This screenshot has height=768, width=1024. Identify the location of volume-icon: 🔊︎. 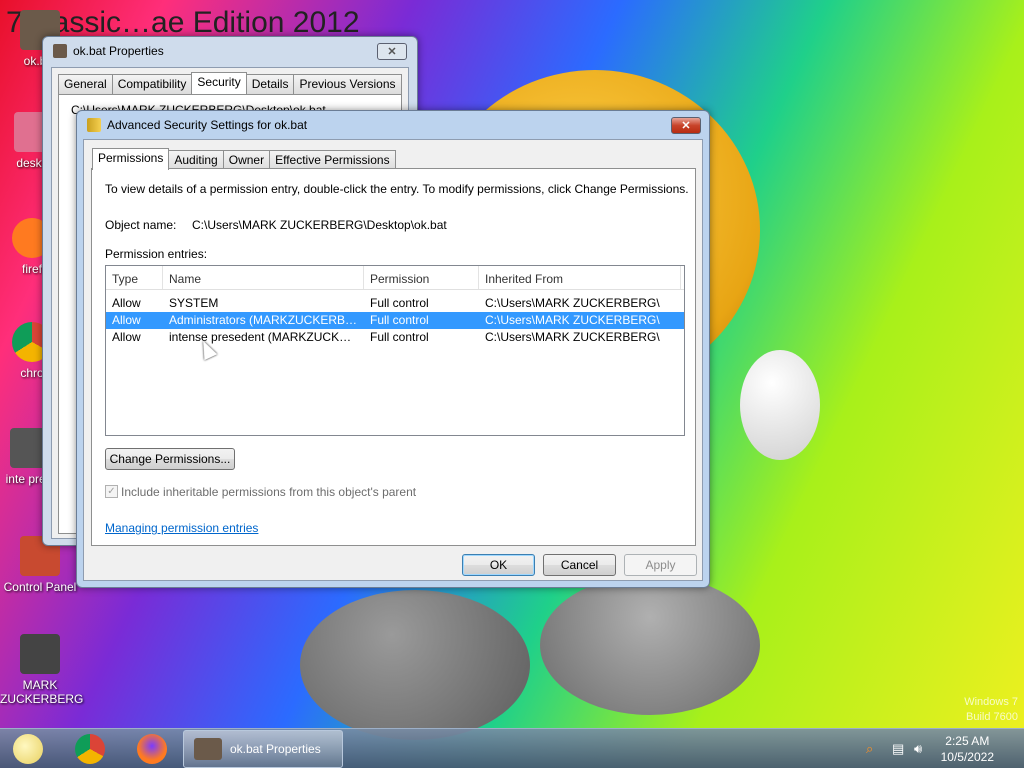
(918, 749).